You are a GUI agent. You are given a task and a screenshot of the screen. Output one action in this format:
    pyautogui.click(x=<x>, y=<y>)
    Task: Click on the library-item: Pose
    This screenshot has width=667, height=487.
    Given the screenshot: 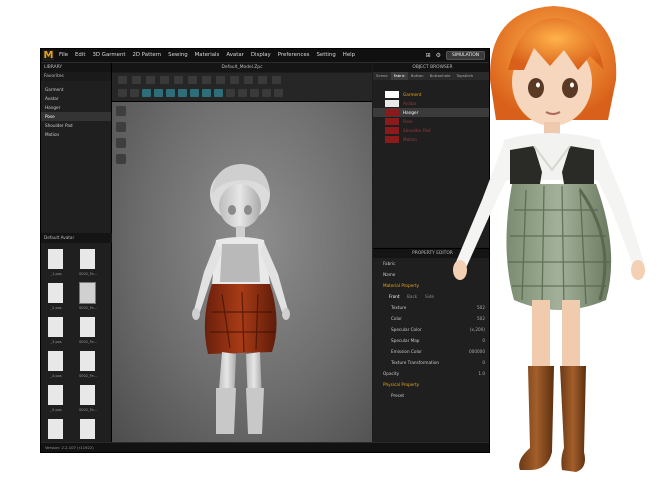 What is the action you would take?
    pyautogui.click(x=76, y=116)
    